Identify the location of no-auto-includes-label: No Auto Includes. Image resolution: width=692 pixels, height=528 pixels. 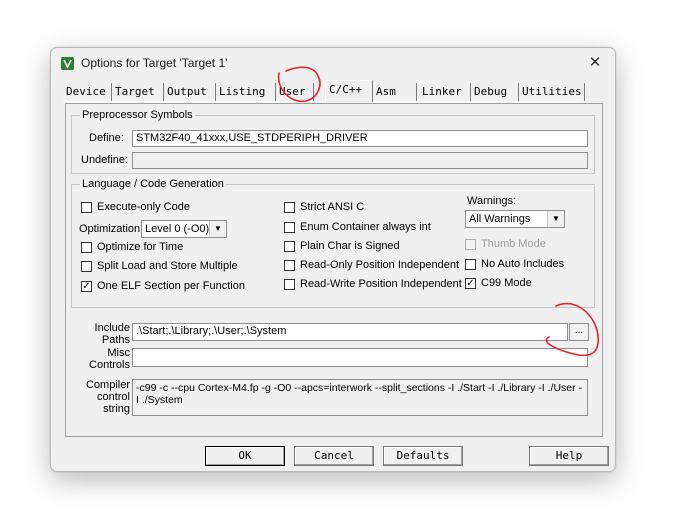
(523, 264).